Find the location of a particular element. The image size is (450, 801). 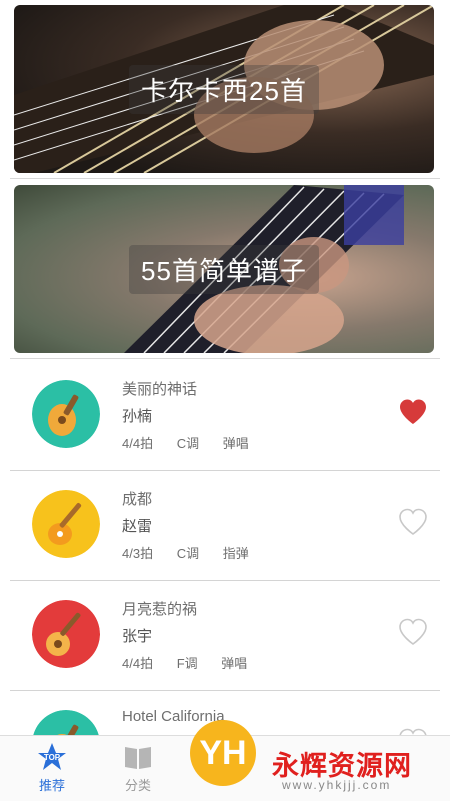

song-title: 月亮惹的祸 is located at coordinates (160, 609).